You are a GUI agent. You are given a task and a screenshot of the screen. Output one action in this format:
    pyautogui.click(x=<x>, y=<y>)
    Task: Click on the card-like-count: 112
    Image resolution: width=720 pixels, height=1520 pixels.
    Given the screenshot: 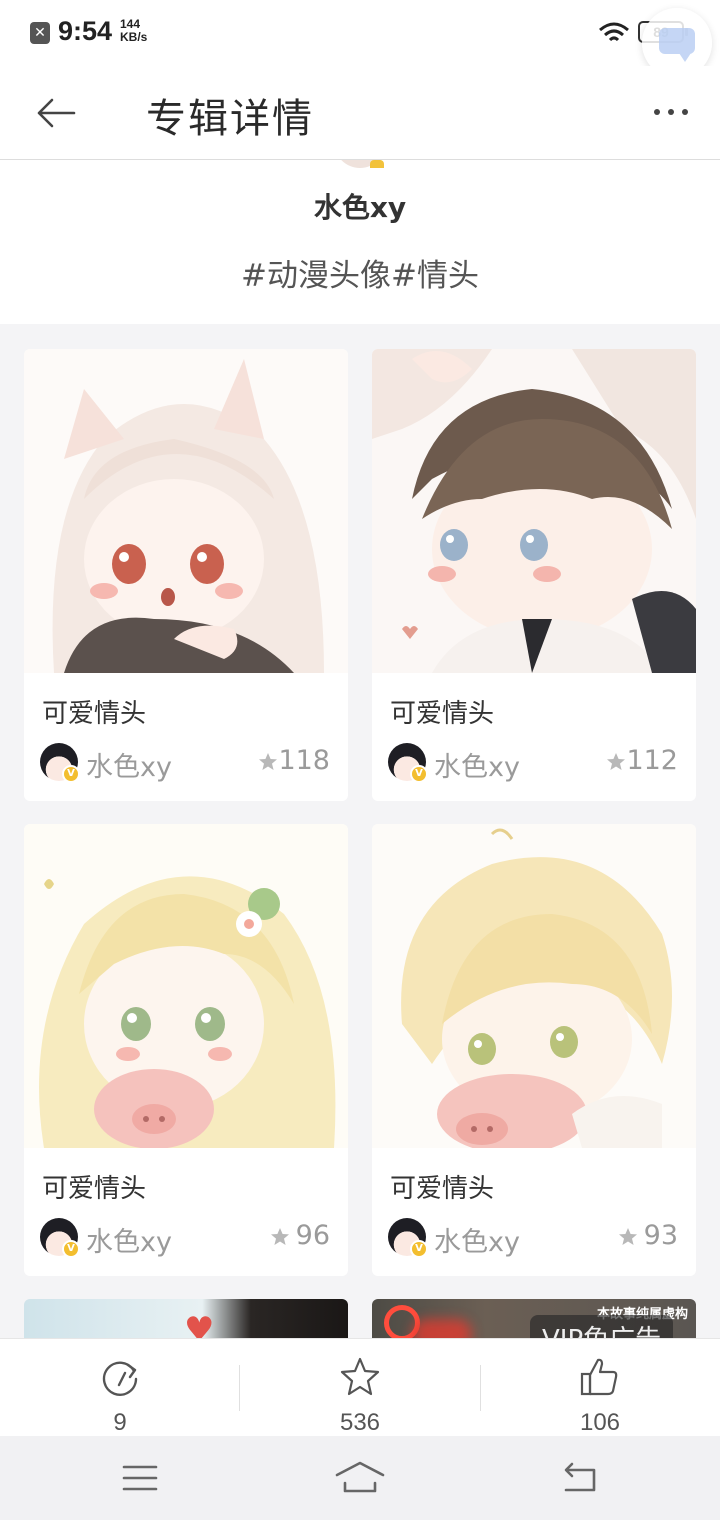 What is the action you would take?
    pyautogui.click(x=652, y=760)
    